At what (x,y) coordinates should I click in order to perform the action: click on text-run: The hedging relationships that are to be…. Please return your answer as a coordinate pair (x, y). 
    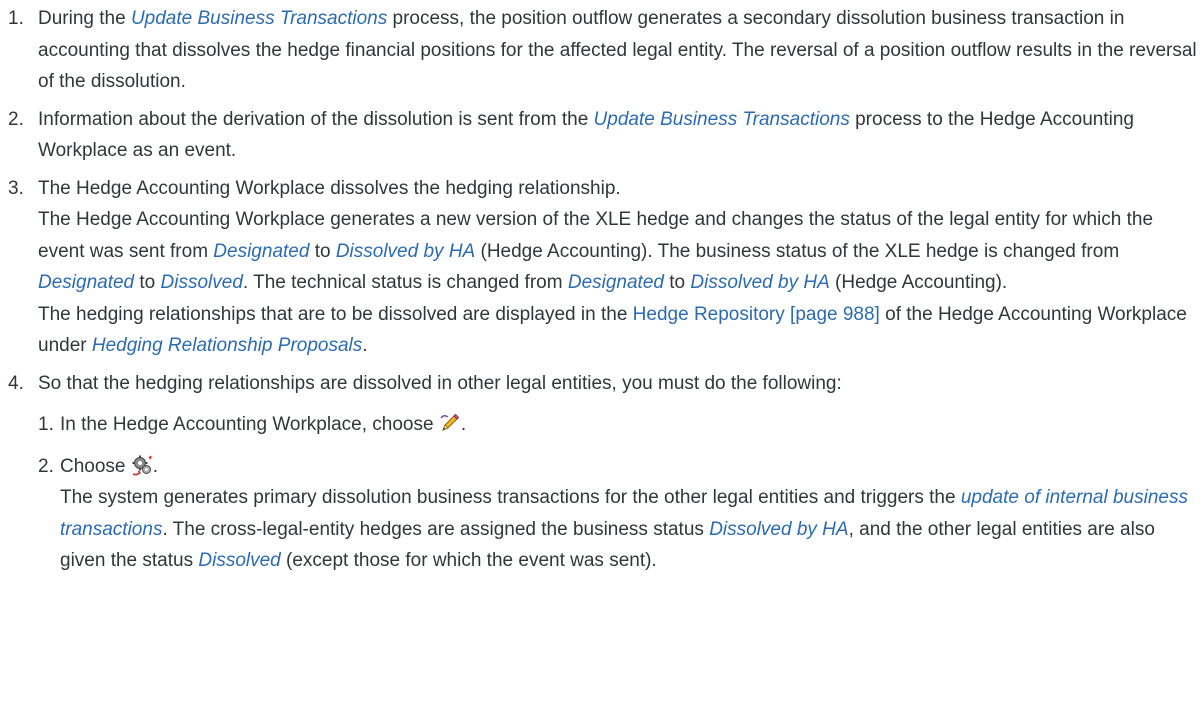
    Looking at the image, I should click on (335, 314).